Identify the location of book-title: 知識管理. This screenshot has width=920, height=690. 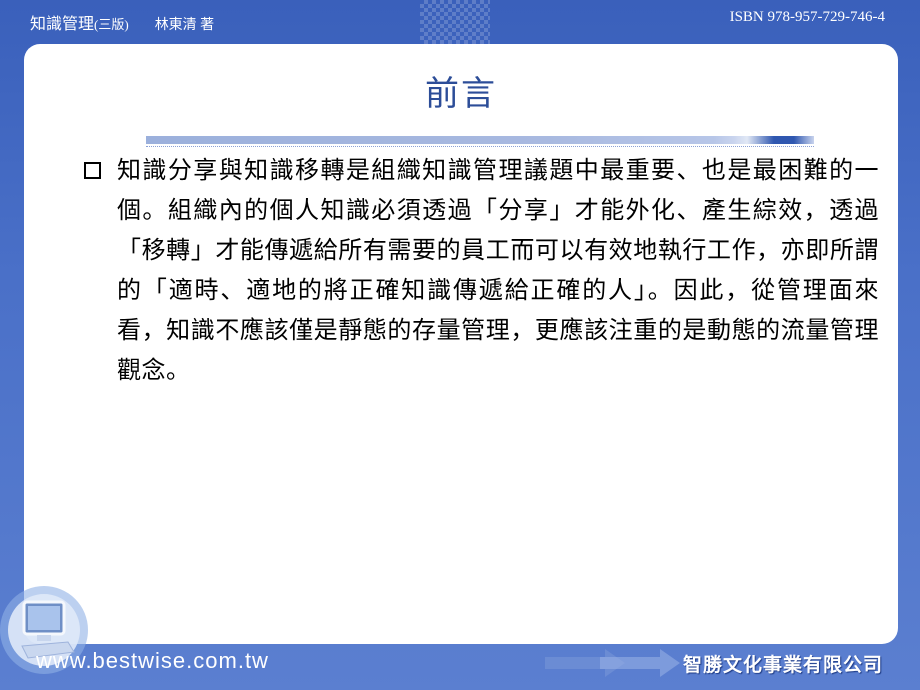
(62, 24).